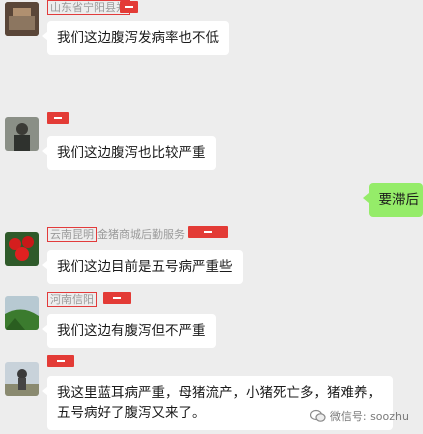 The width and height of the screenshot is (423, 434). I want to click on message-bubble: 我们这边目前是五号病严重些, so click(142, 267).